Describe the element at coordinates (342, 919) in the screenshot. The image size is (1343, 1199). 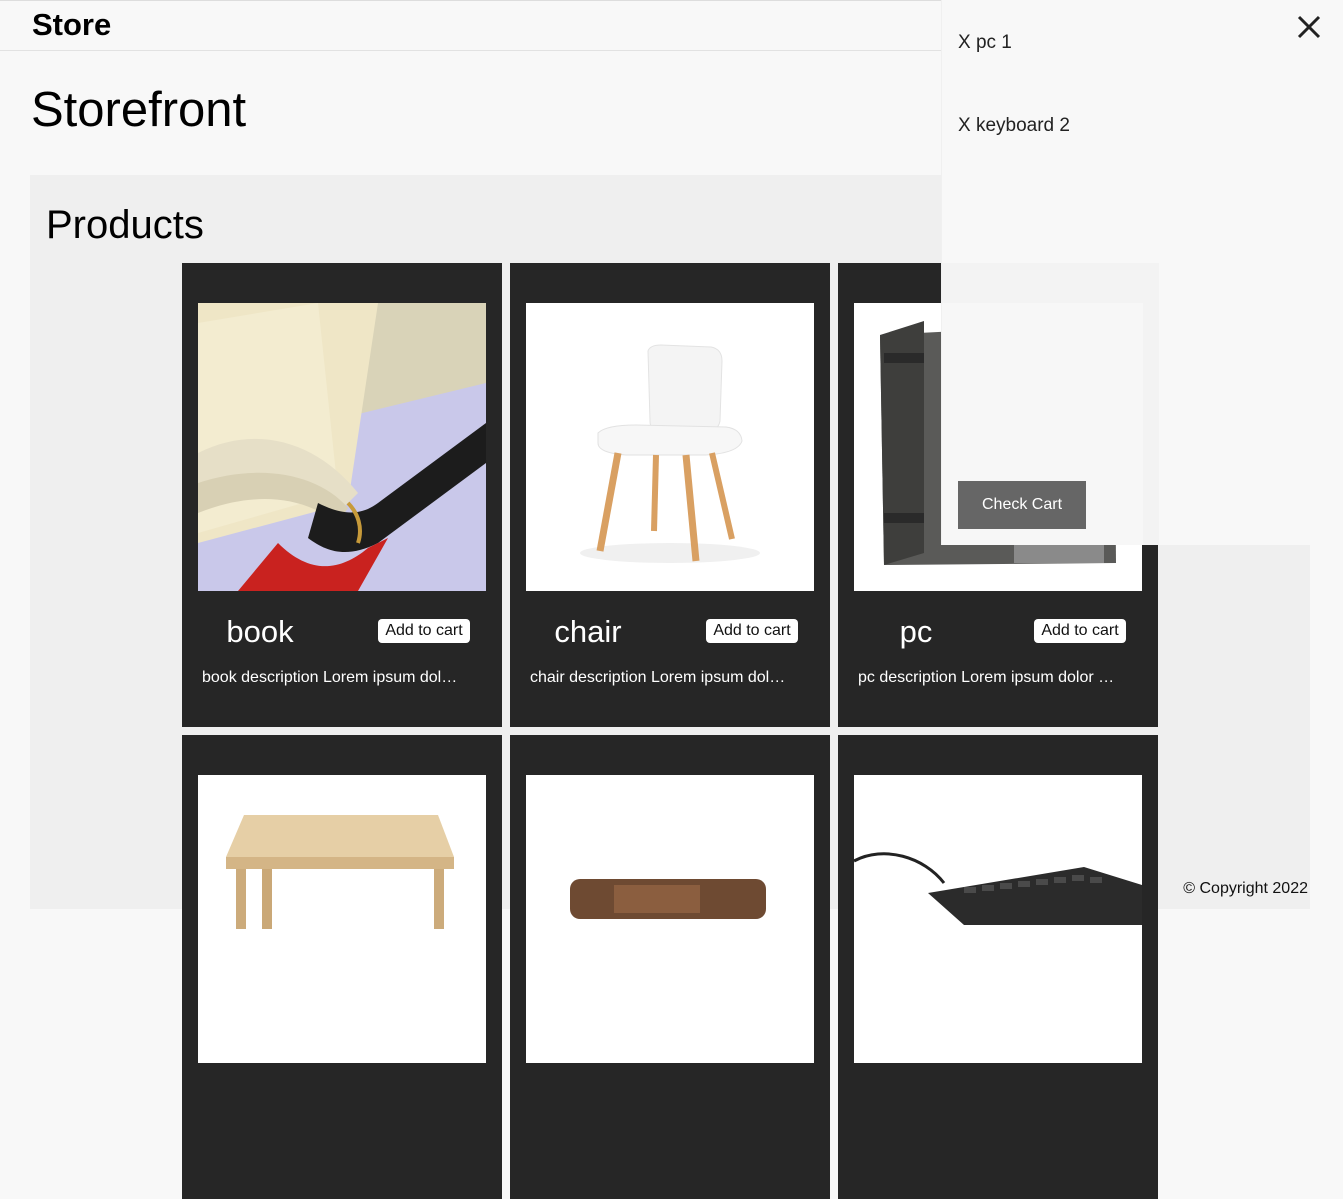
I see `product-image-table` at that location.